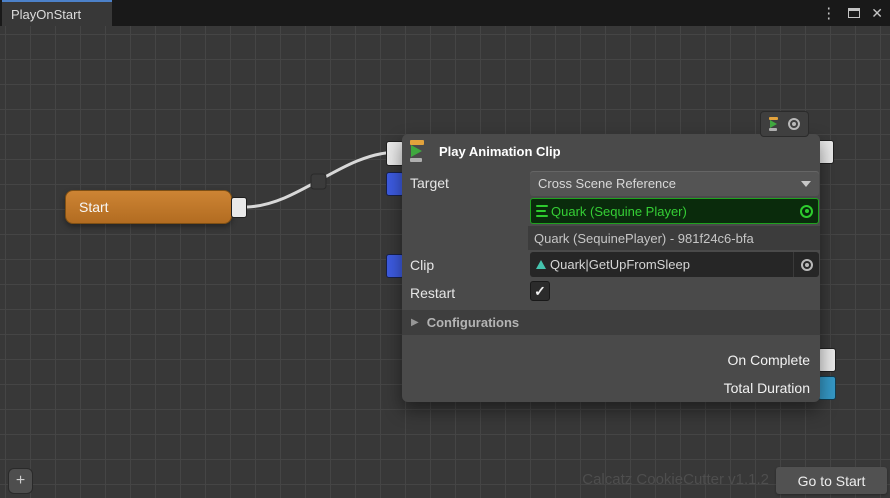 The image size is (890, 498). What do you see at coordinates (806, 211) in the screenshot?
I see `reference-ping-icon` at bounding box center [806, 211].